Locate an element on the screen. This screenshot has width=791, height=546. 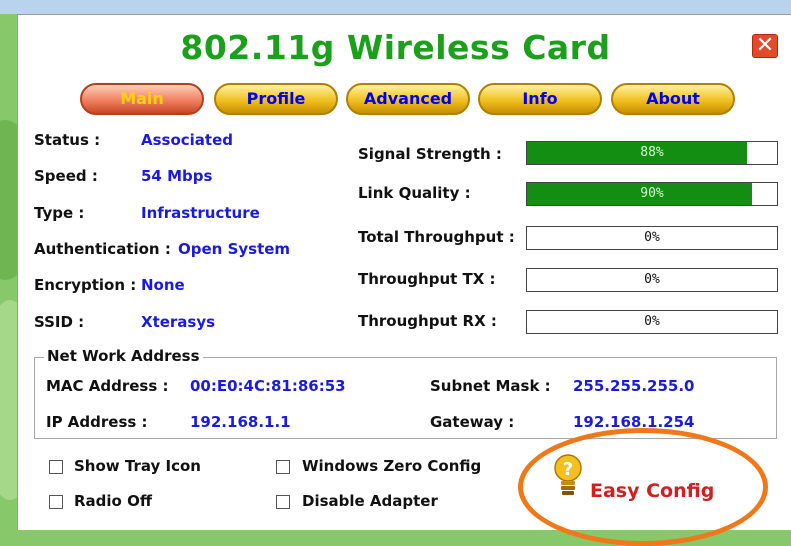
speed-label: Speed : is located at coordinates (66, 176).